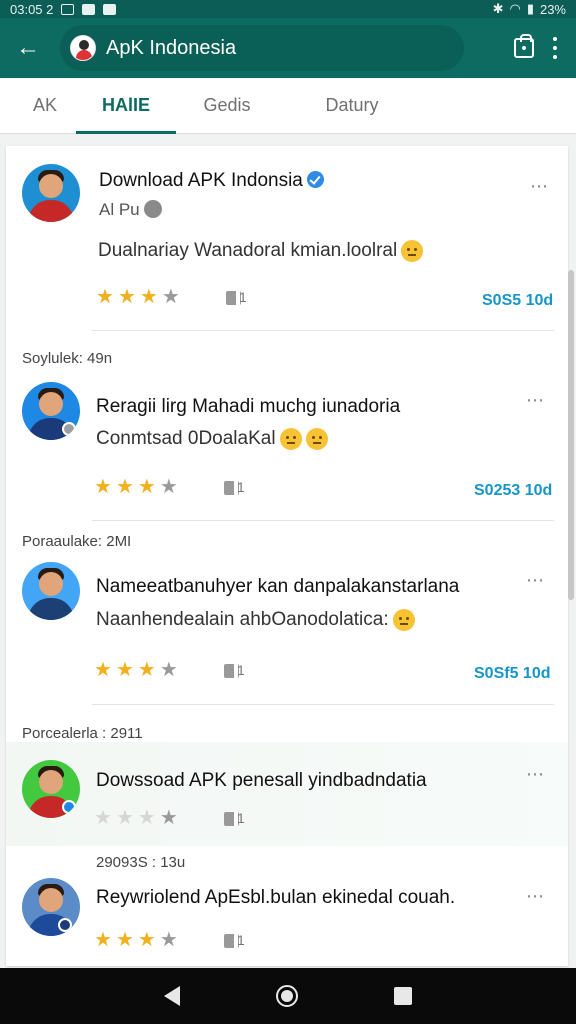 This screenshot has width=576, height=1024. What do you see at coordinates (524, 46) in the screenshot?
I see `shopping-bag-icon` at bounding box center [524, 46].